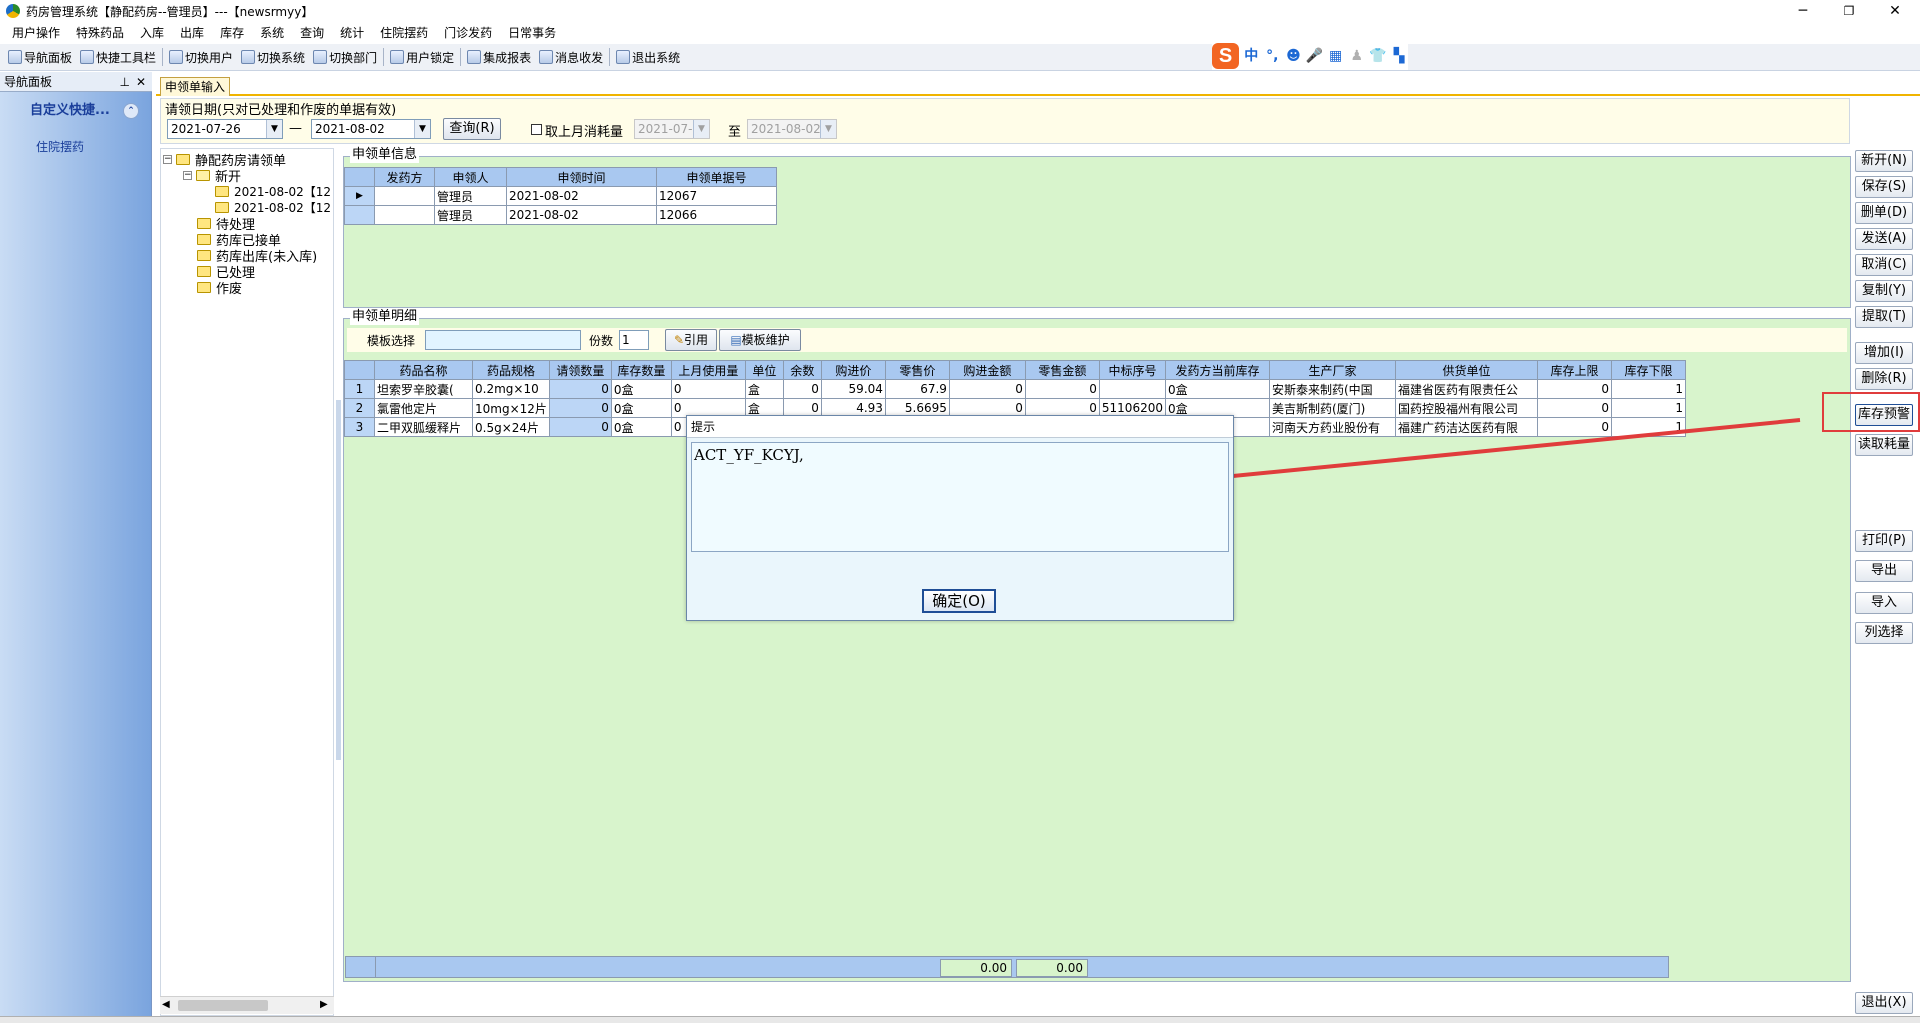  Describe the element at coordinates (152, 33) in the screenshot. I see `menu-inbound: 入库` at that location.